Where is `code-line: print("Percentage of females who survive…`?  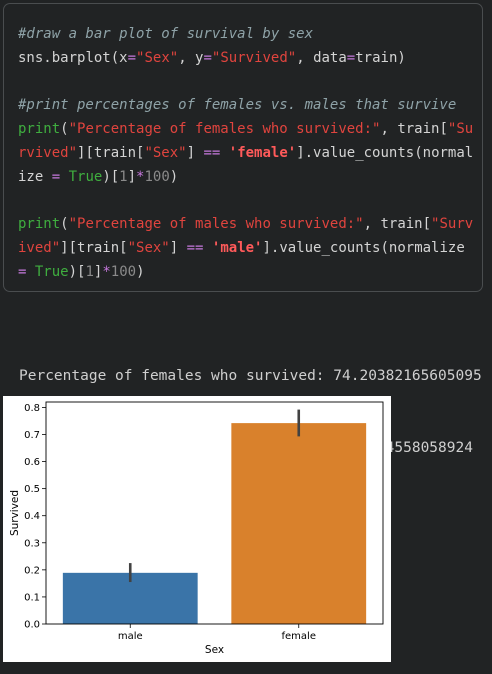 code-line: print("Percentage of females who survive… is located at coordinates (245, 130).